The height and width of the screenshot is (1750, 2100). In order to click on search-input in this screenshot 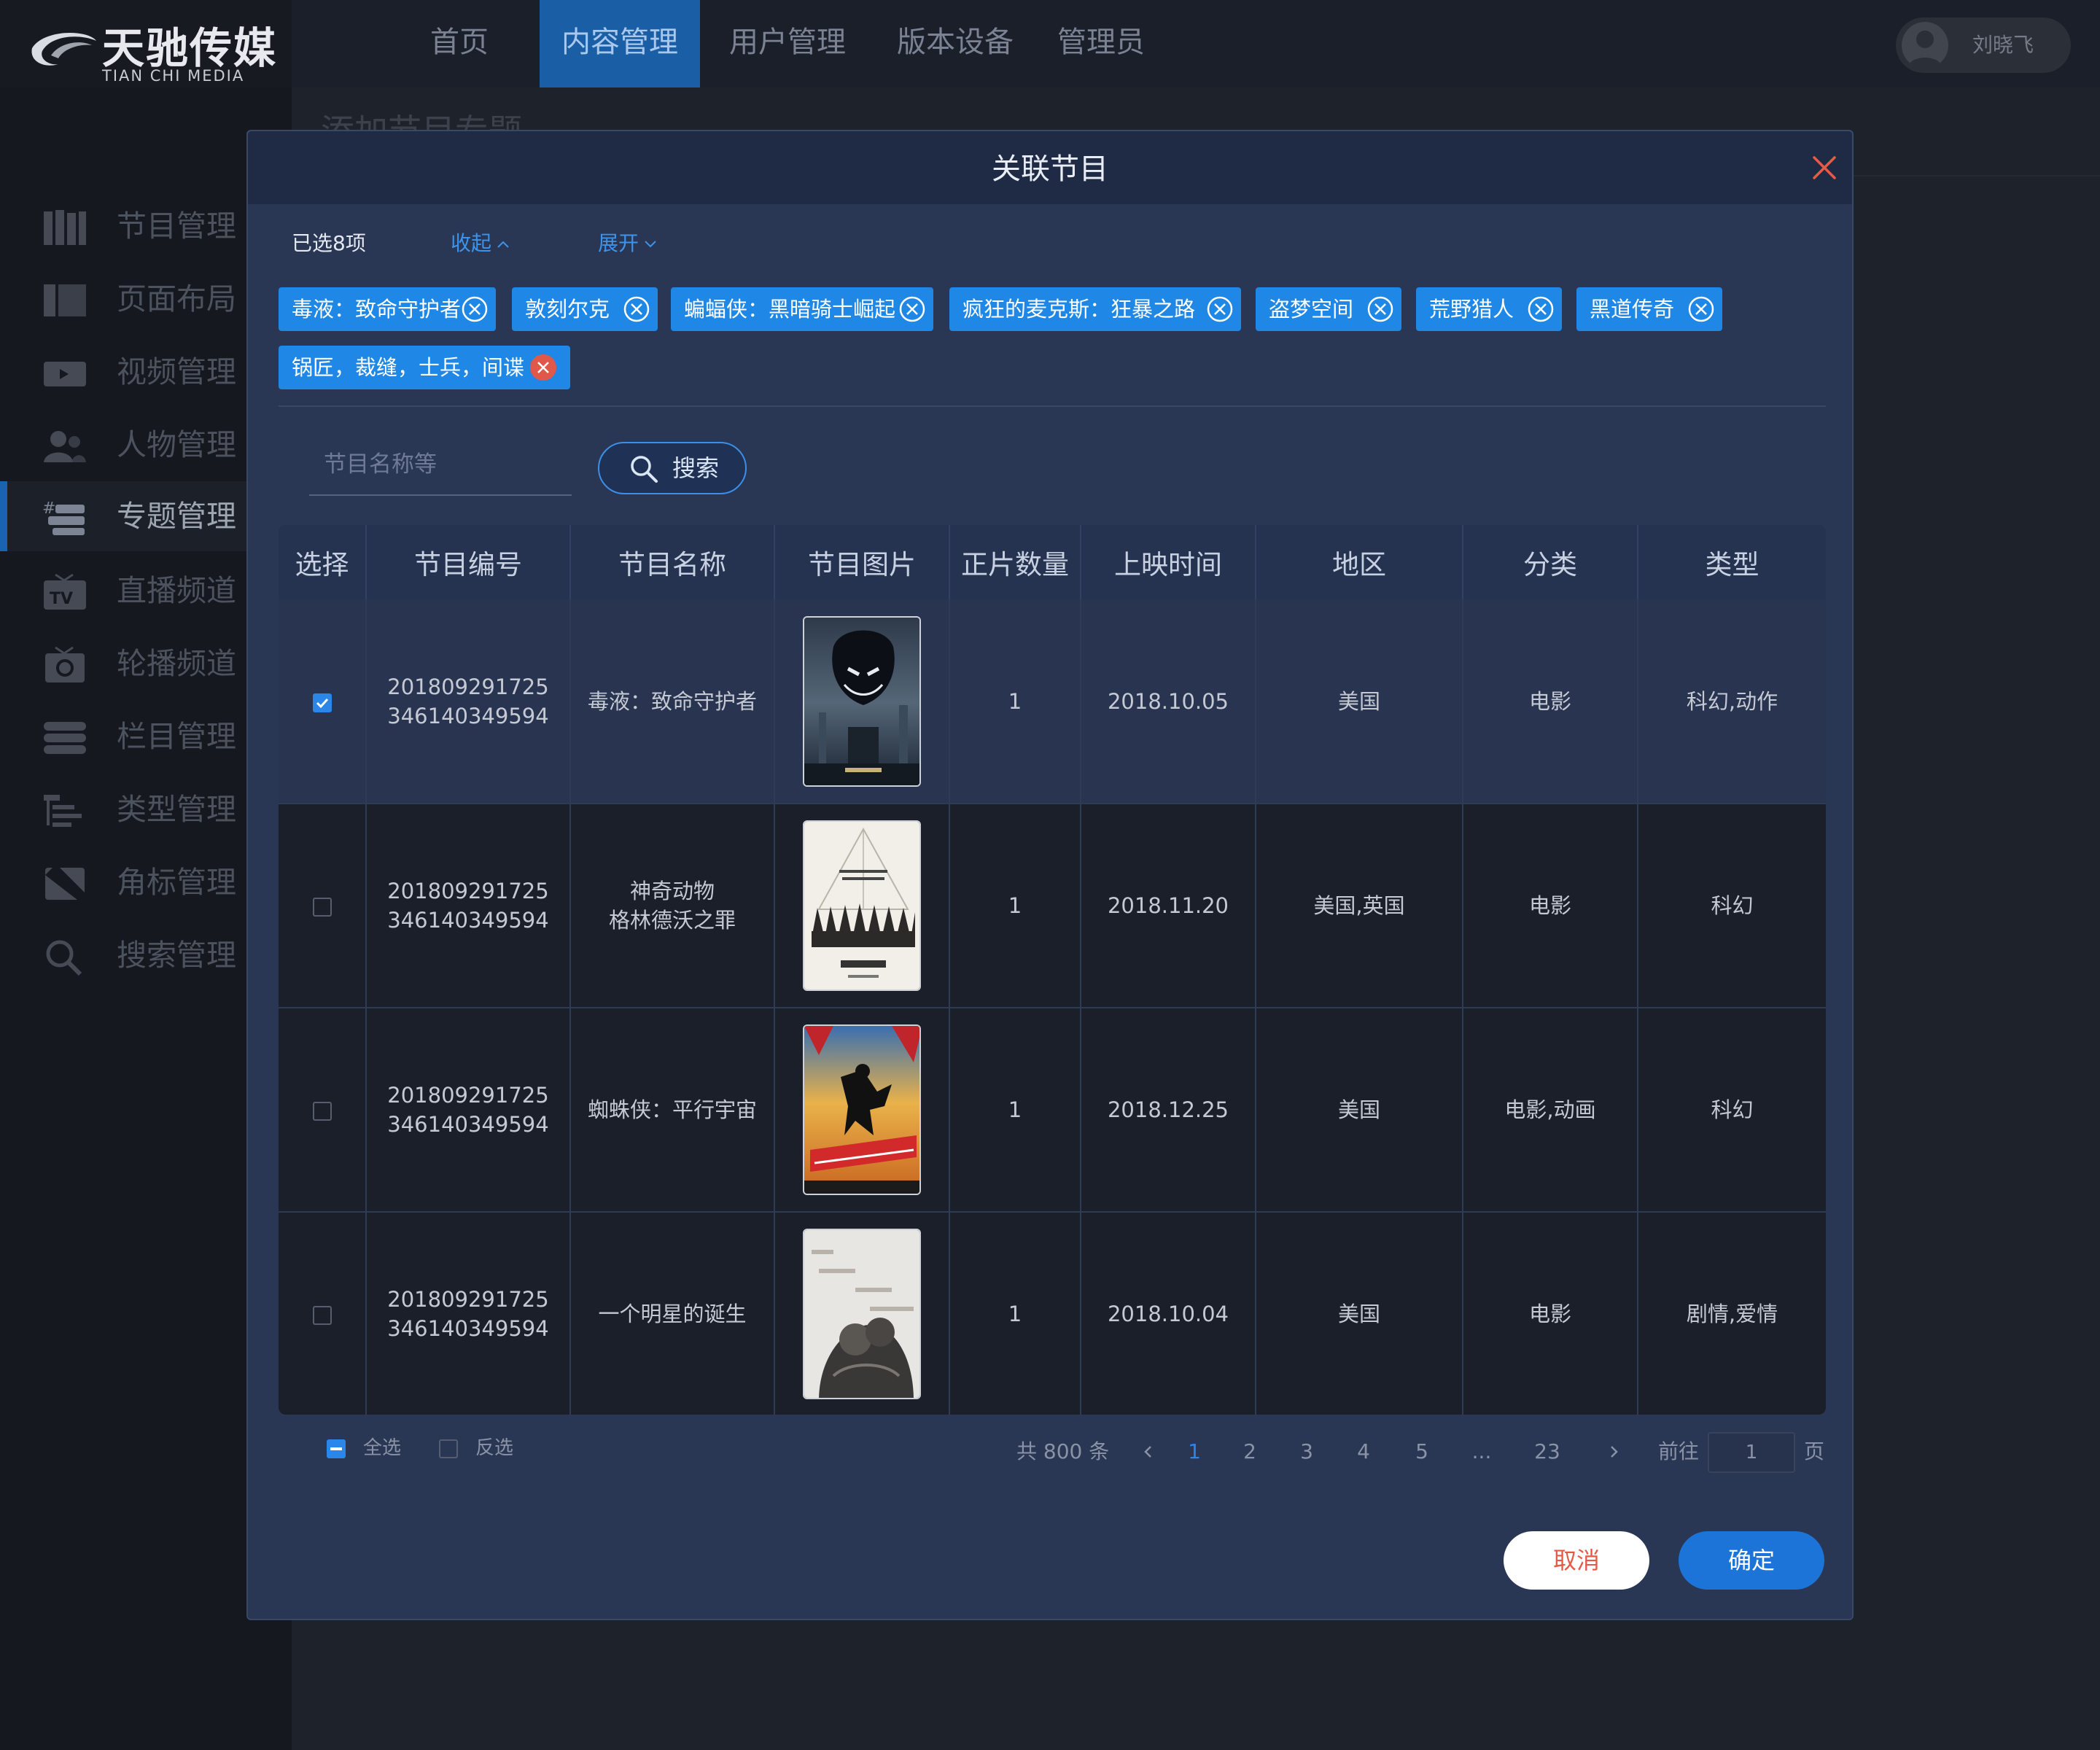, I will do `click(440, 464)`.